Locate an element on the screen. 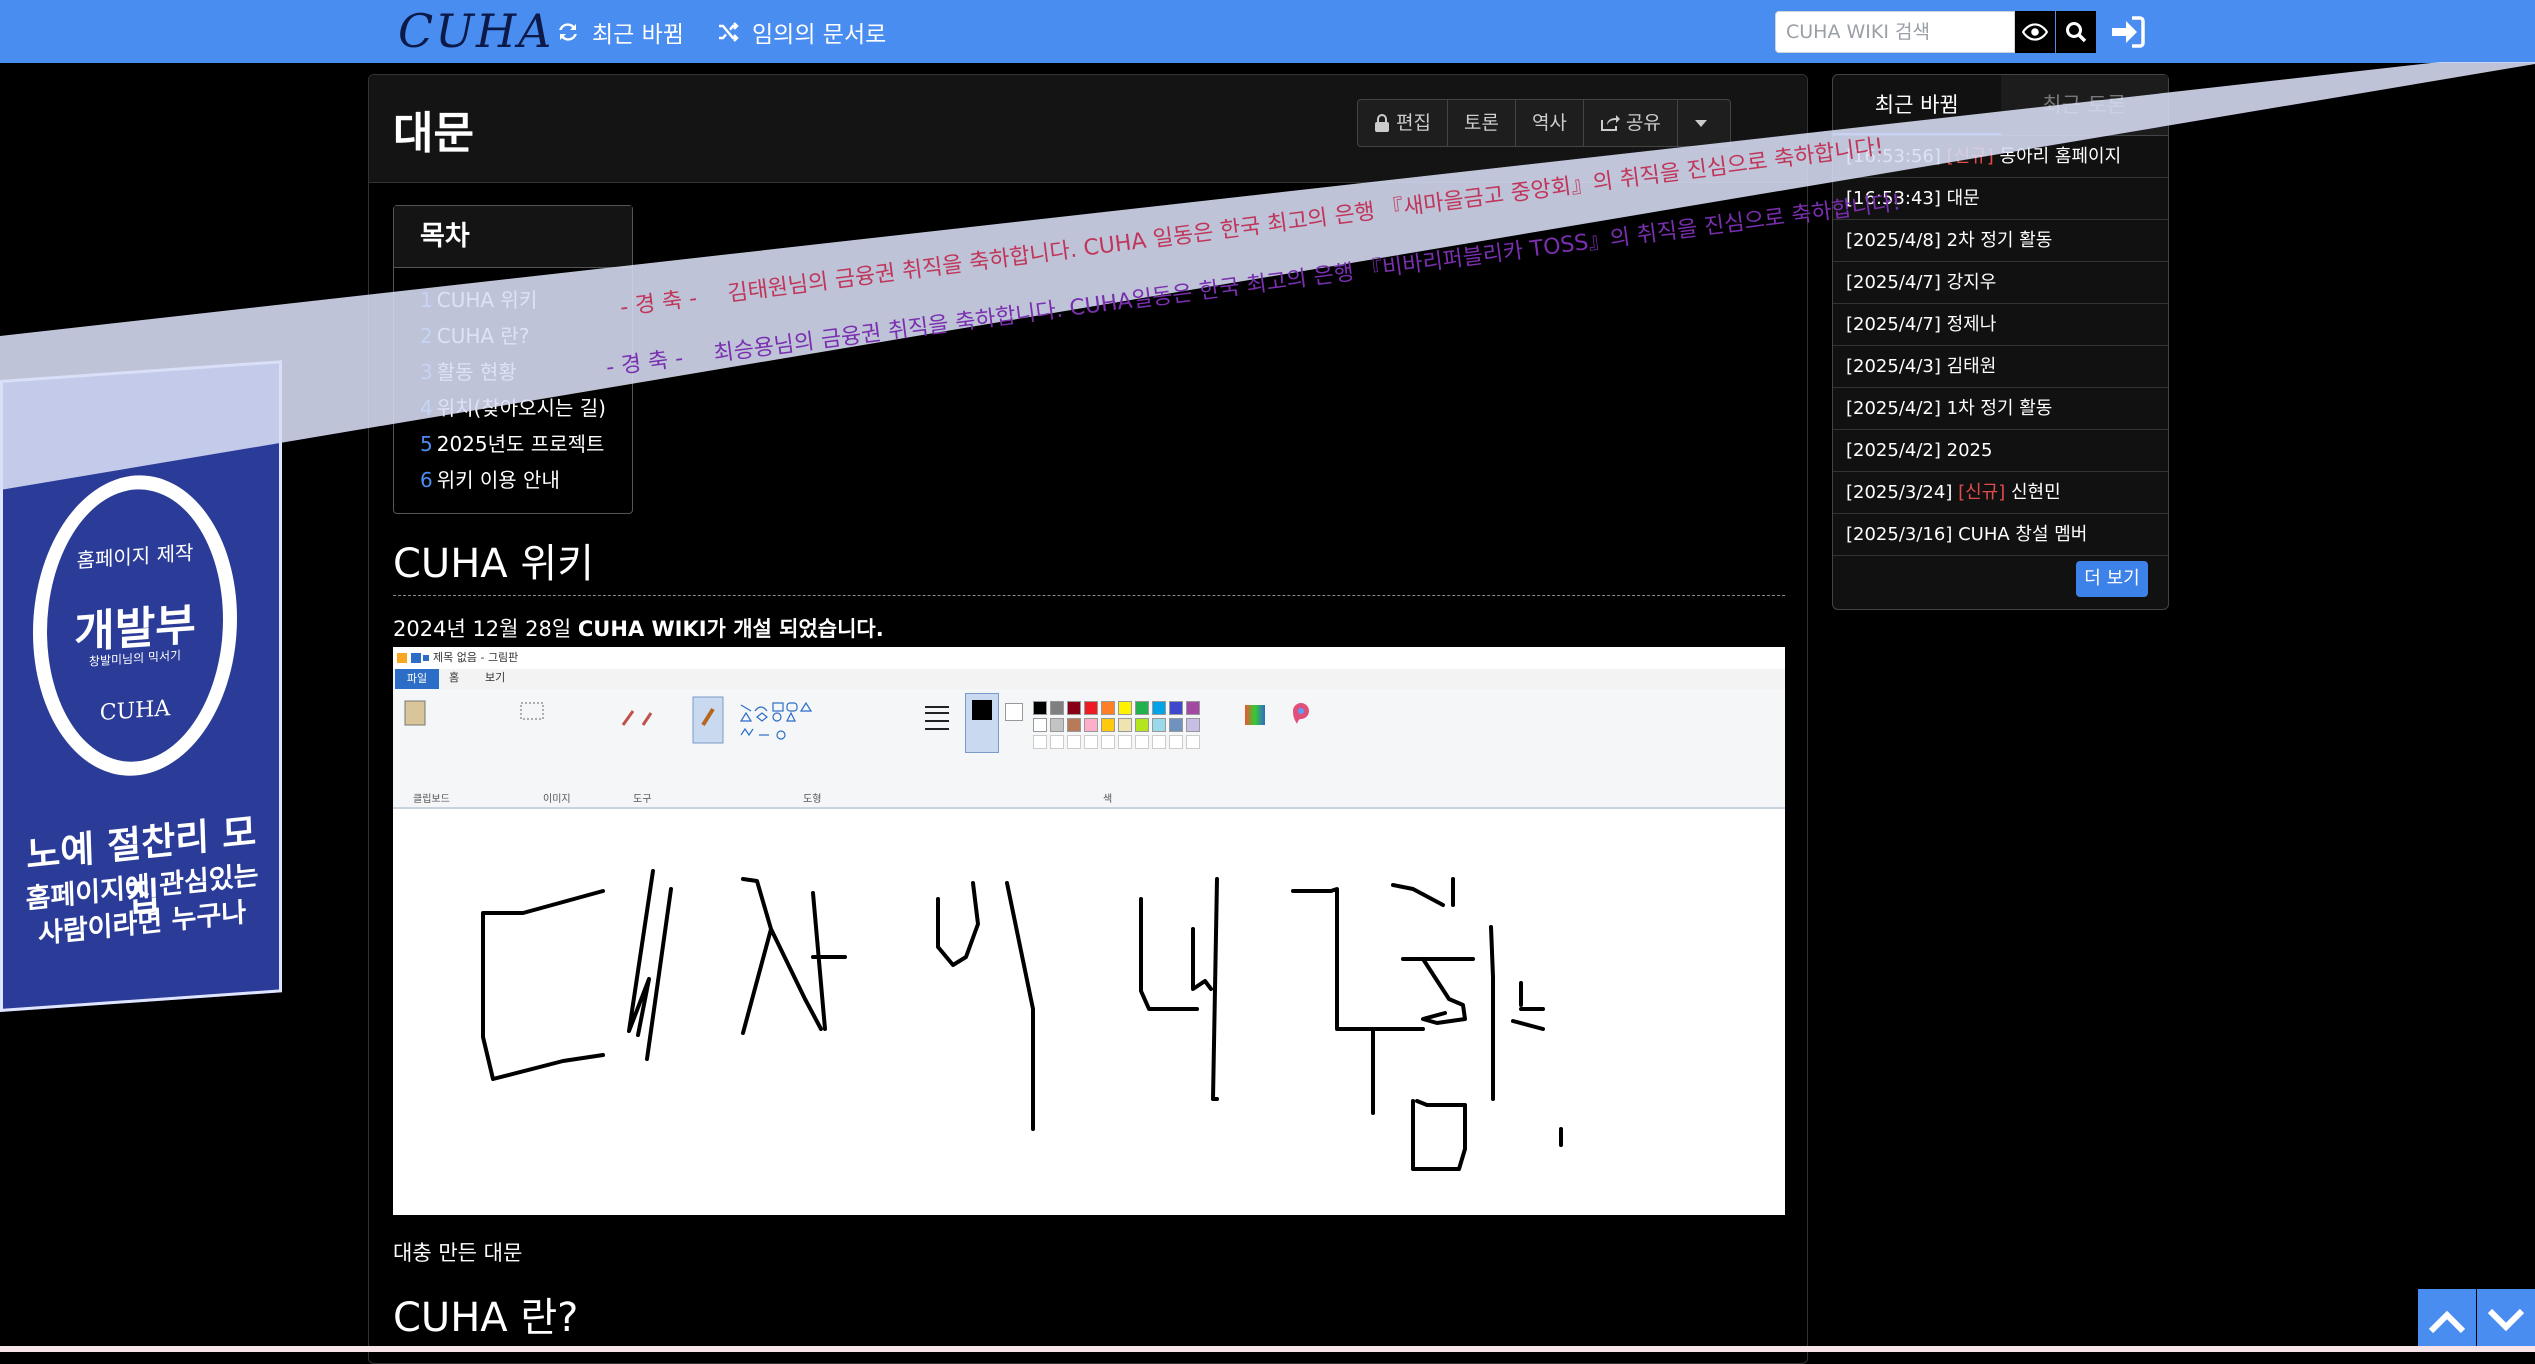 This screenshot has height=1364, width=2535. recent-item: [2025/4/2] 1차 정기 활동 is located at coordinates (2000, 409).